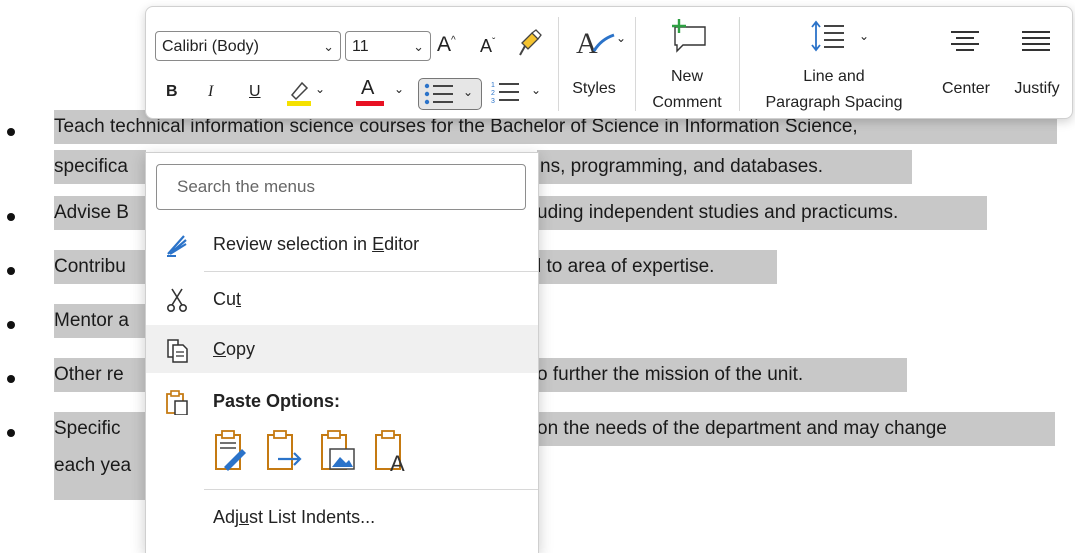 The image size is (1075, 553). What do you see at coordinates (966, 65) in the screenshot?
I see `center-button: Center` at bounding box center [966, 65].